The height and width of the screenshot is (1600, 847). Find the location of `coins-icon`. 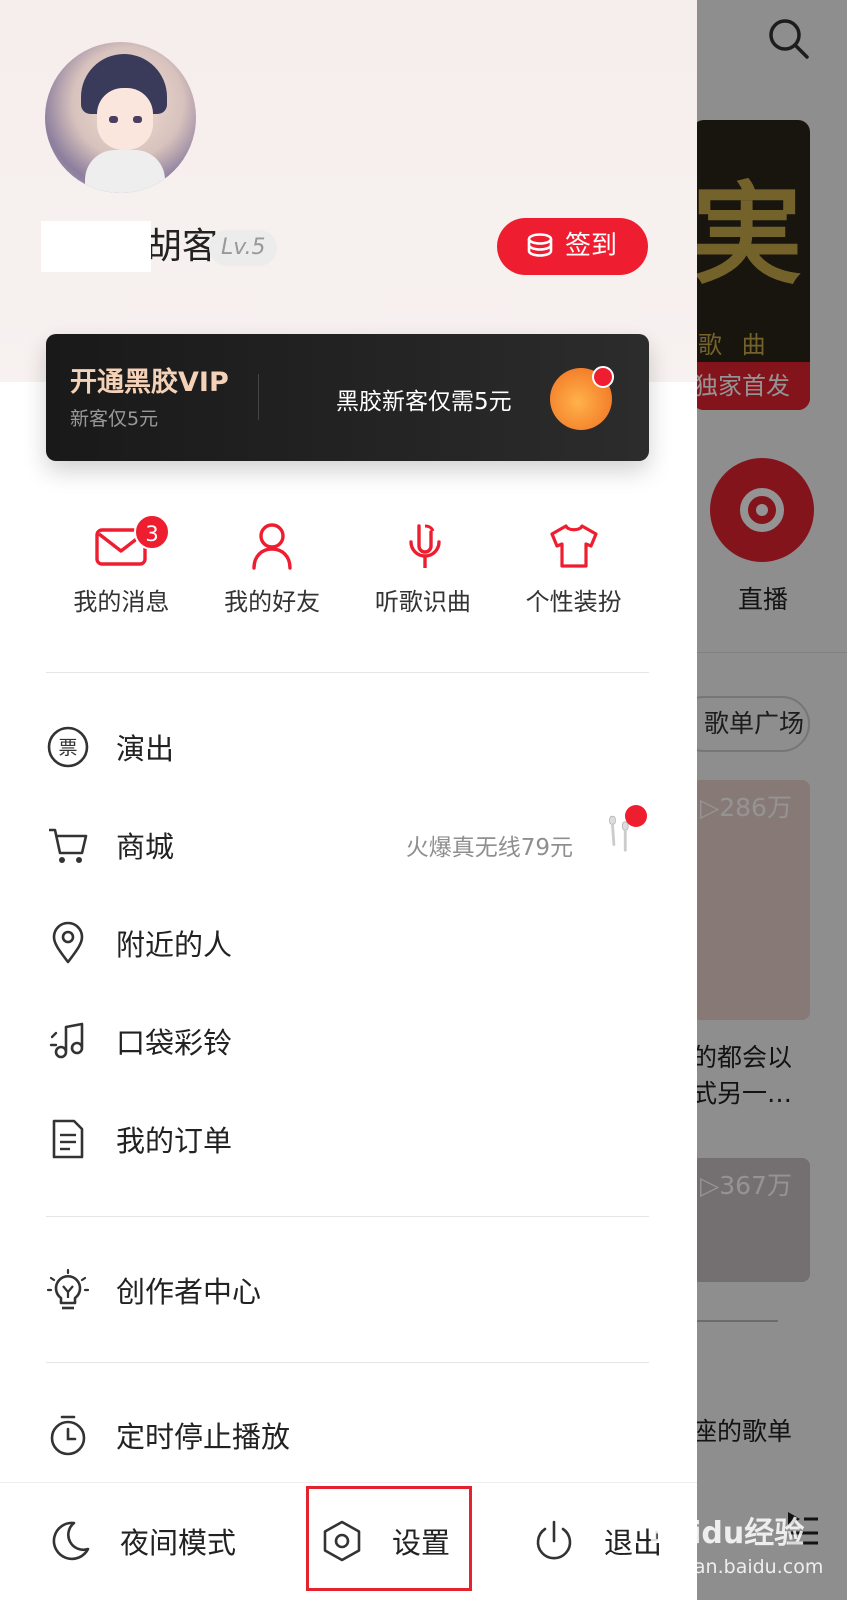

coins-icon is located at coordinates (540, 244).